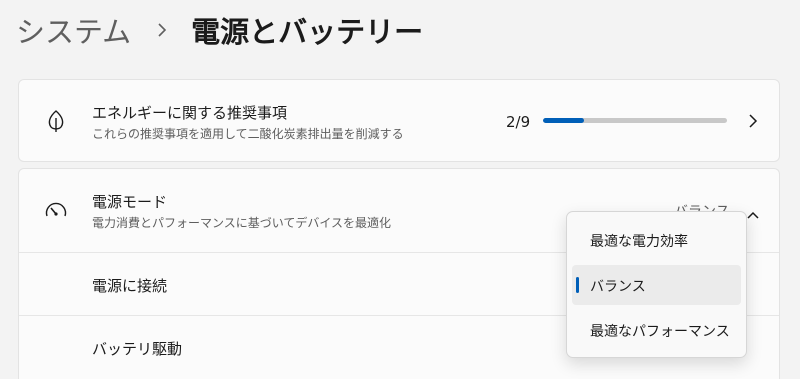 The height and width of the screenshot is (379, 800). I want to click on option-label: 最適な電力効率, so click(639, 242).